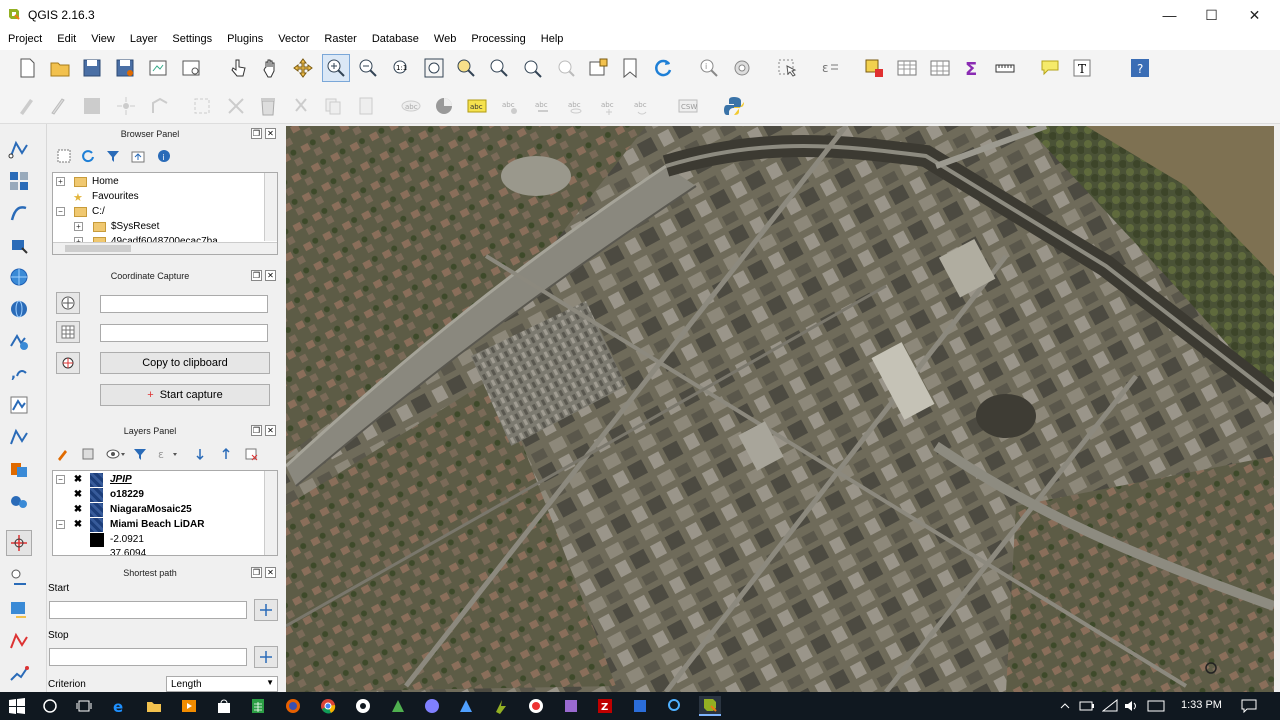 This screenshot has width=1280, height=720. Describe the element at coordinates (19, 469) in the screenshot. I see `add-oracle-layer-icon` at that location.